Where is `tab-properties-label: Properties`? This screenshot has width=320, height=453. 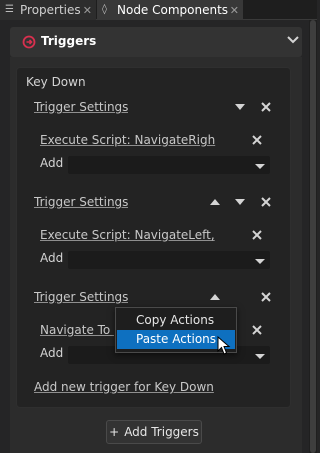 tab-properties-label: Properties is located at coordinates (50, 10).